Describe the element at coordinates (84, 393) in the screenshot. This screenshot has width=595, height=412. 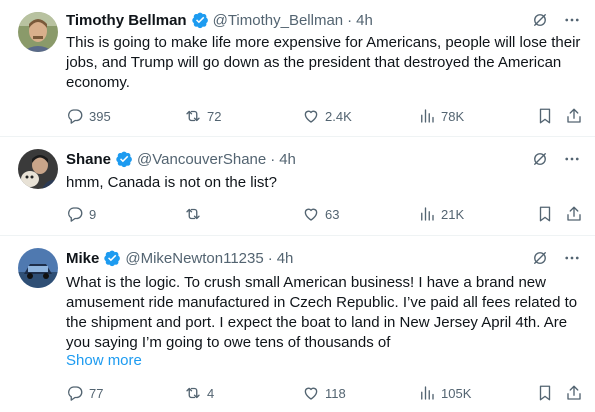
I see `reply-button: 77` at that location.